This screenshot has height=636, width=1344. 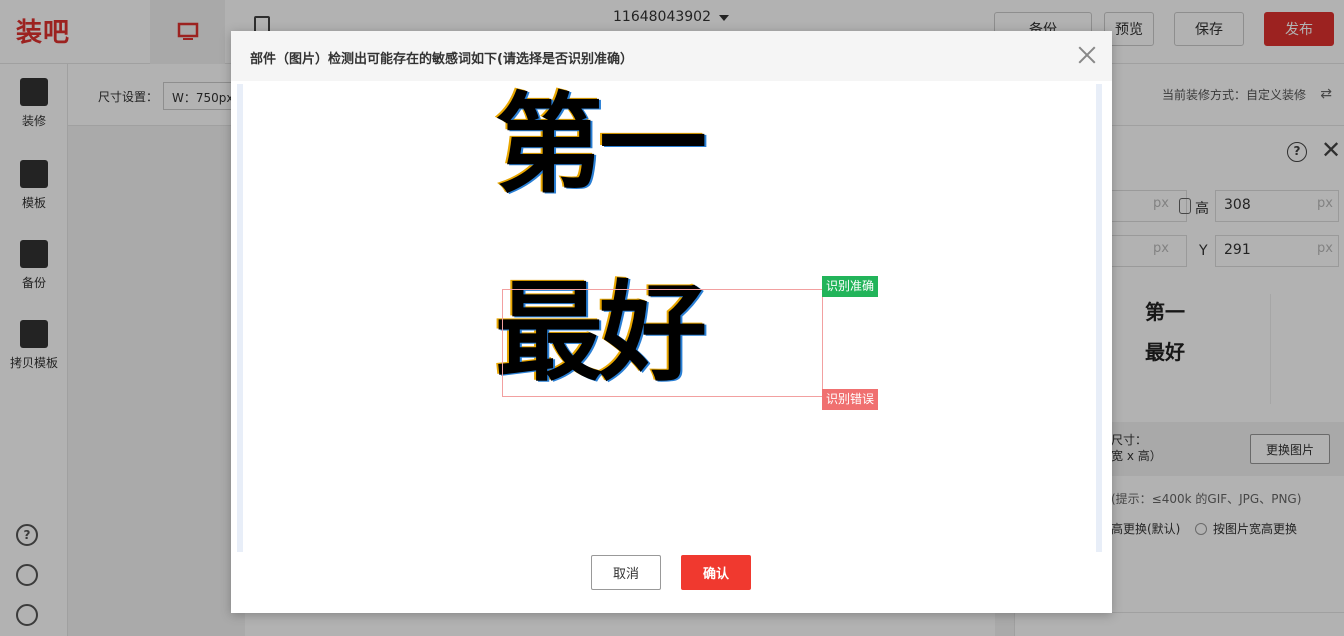 I want to click on mark-wrong-tag: 识别错误, so click(x=850, y=399).